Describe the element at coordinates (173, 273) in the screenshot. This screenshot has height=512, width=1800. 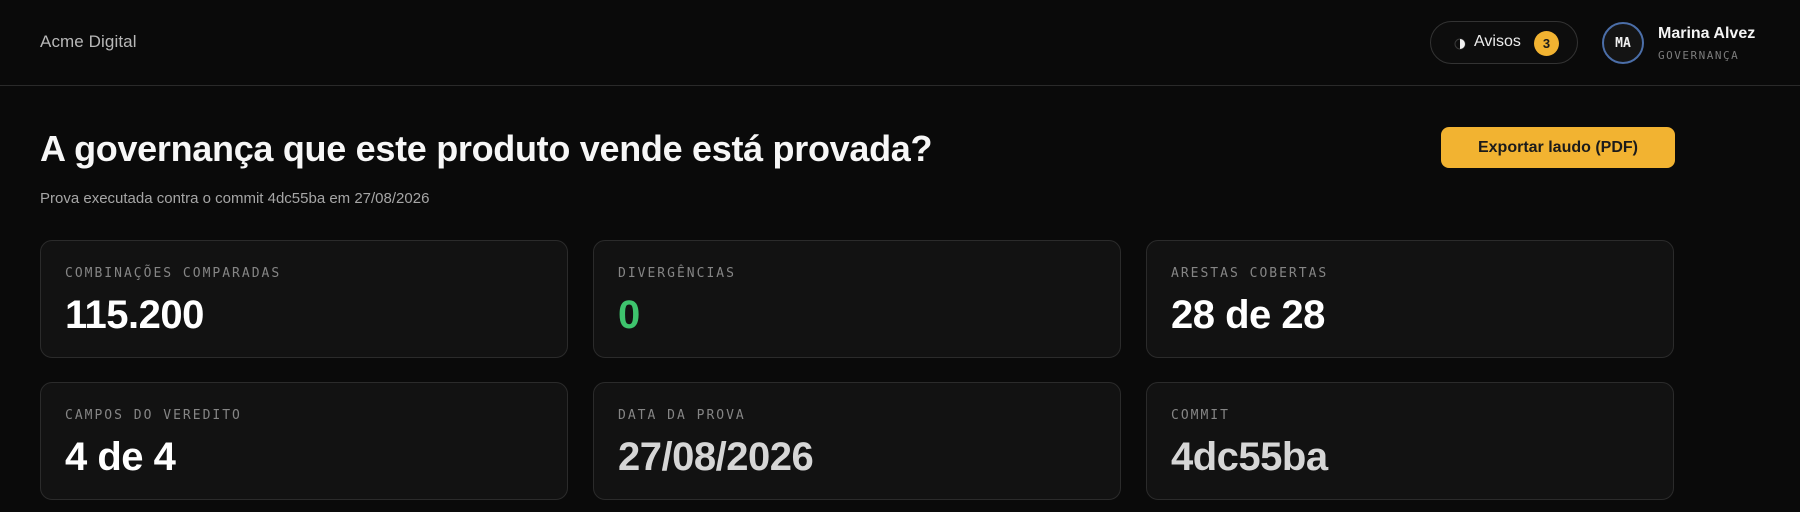
I see `metric-label: COMBINAÇÕES COMPARADAS` at that location.